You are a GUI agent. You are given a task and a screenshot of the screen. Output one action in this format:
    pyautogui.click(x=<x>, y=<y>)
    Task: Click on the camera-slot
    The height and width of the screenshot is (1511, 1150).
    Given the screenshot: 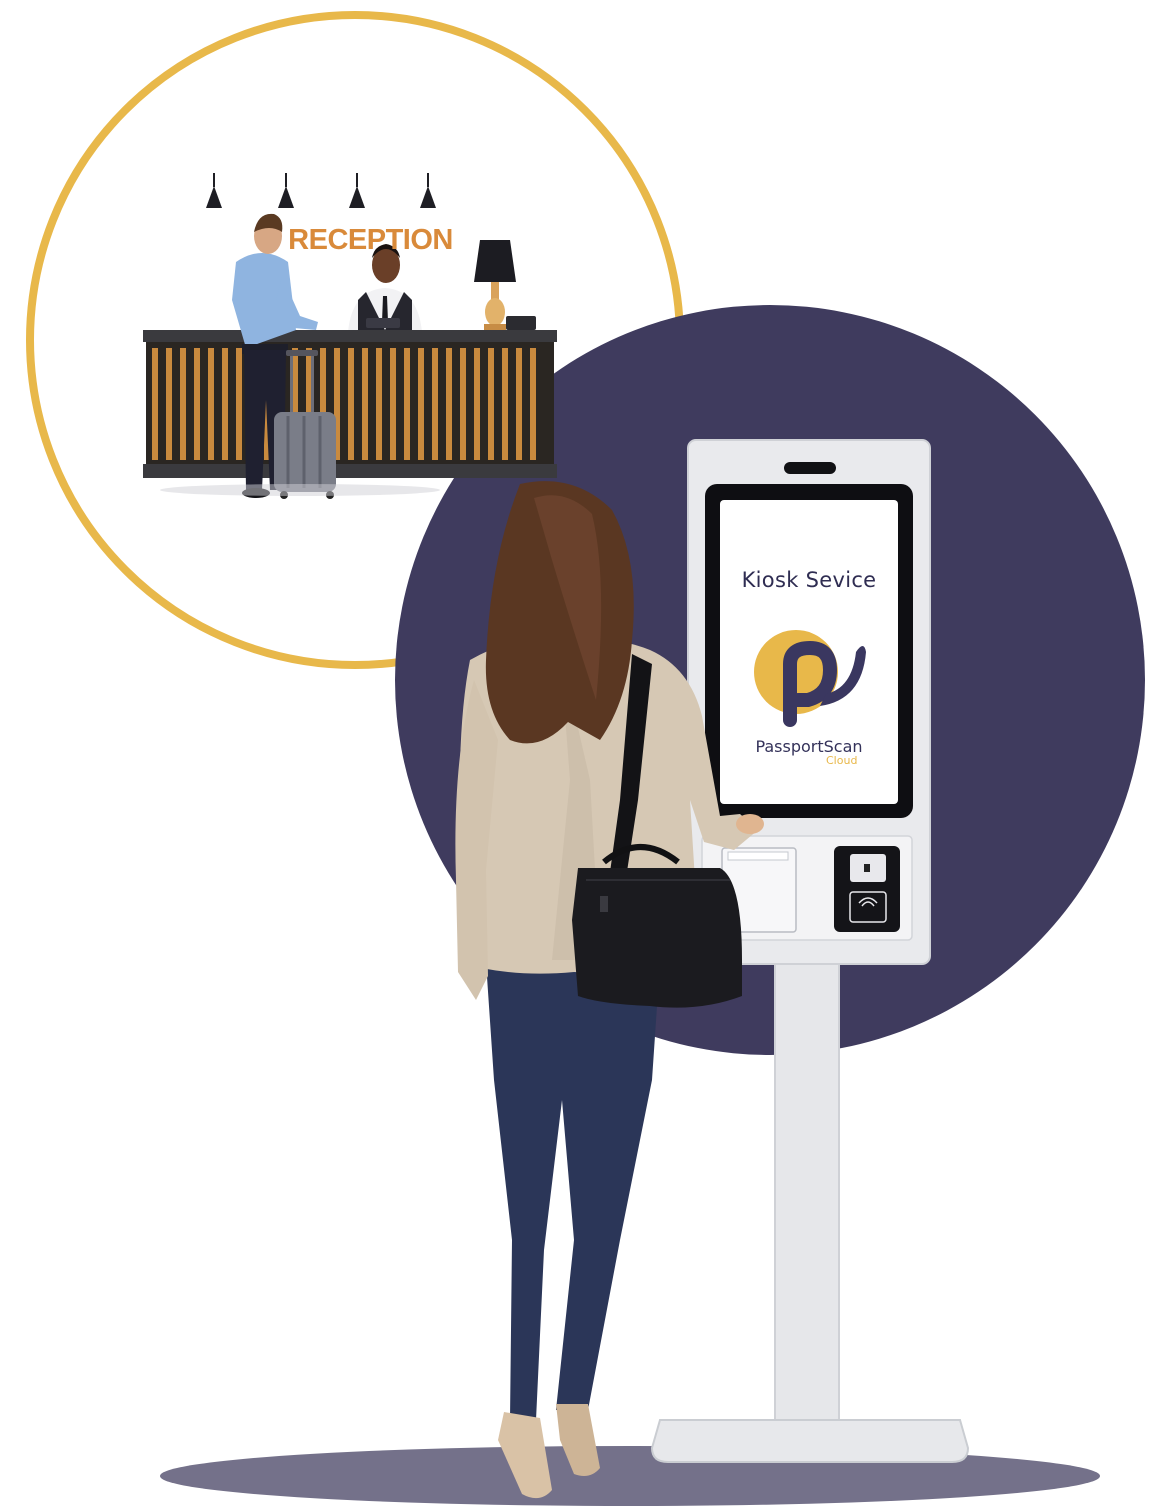 What is the action you would take?
    pyautogui.click(x=810, y=468)
    